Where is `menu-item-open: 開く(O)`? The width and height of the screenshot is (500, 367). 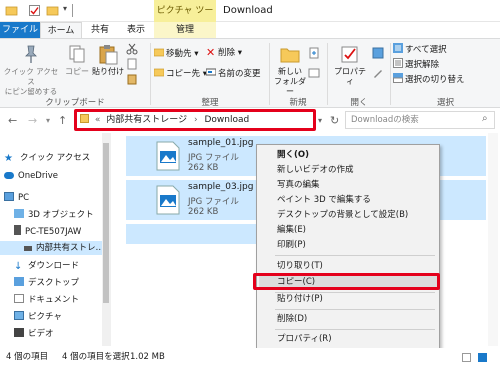
menu-item-open: 開く(O) is located at coordinates (293, 155).